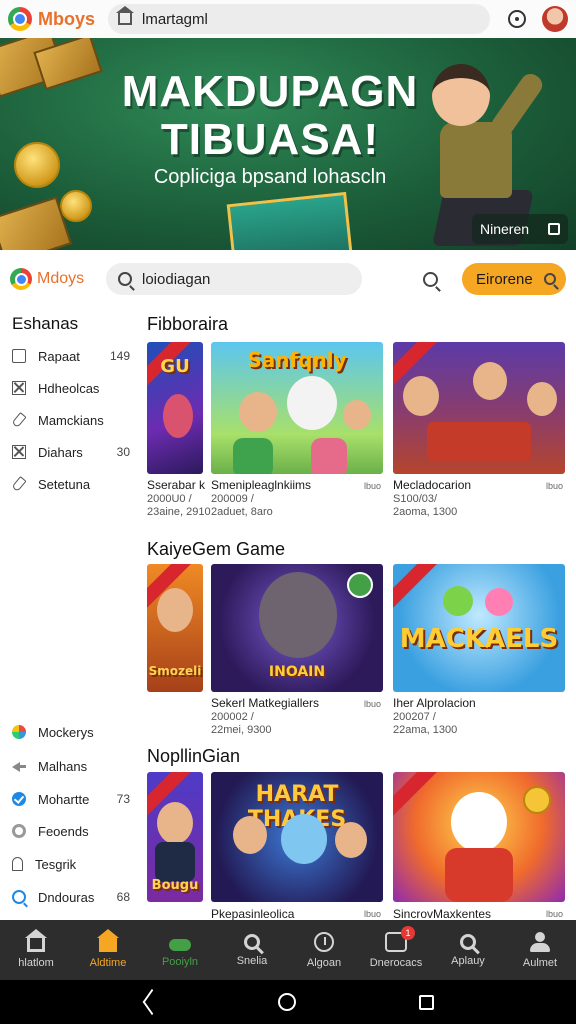  Describe the element at coordinates (434, 703) in the screenshot. I see `card-title: Iher Alprolacion` at that location.